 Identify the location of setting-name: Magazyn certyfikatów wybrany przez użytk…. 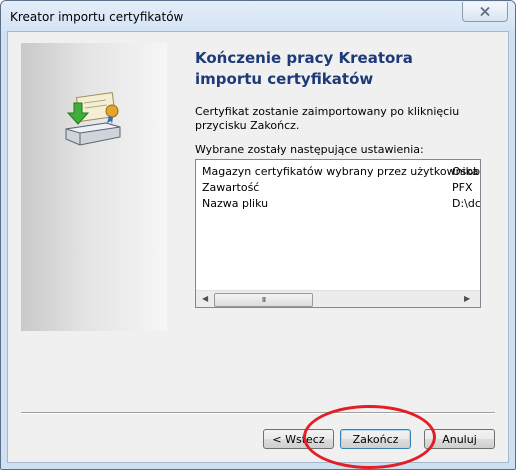
(340, 171).